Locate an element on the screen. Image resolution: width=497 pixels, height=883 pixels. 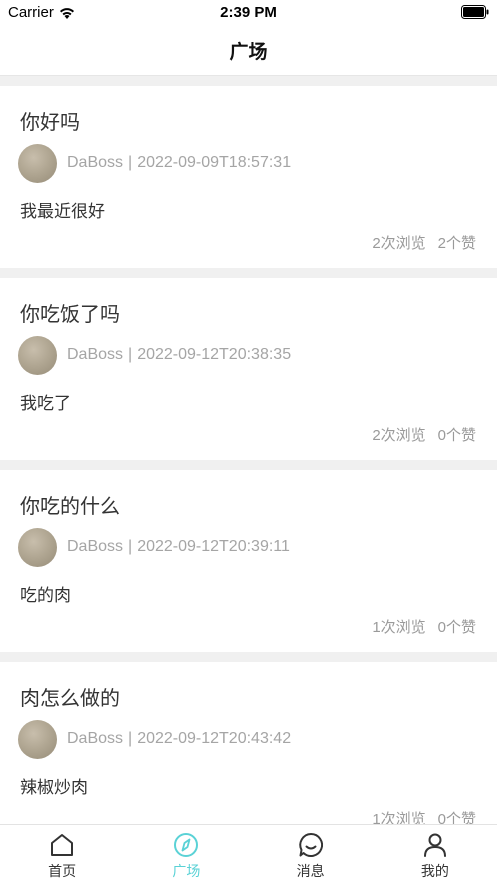
nav-bar: 广场 is located at coordinates (248, 51).